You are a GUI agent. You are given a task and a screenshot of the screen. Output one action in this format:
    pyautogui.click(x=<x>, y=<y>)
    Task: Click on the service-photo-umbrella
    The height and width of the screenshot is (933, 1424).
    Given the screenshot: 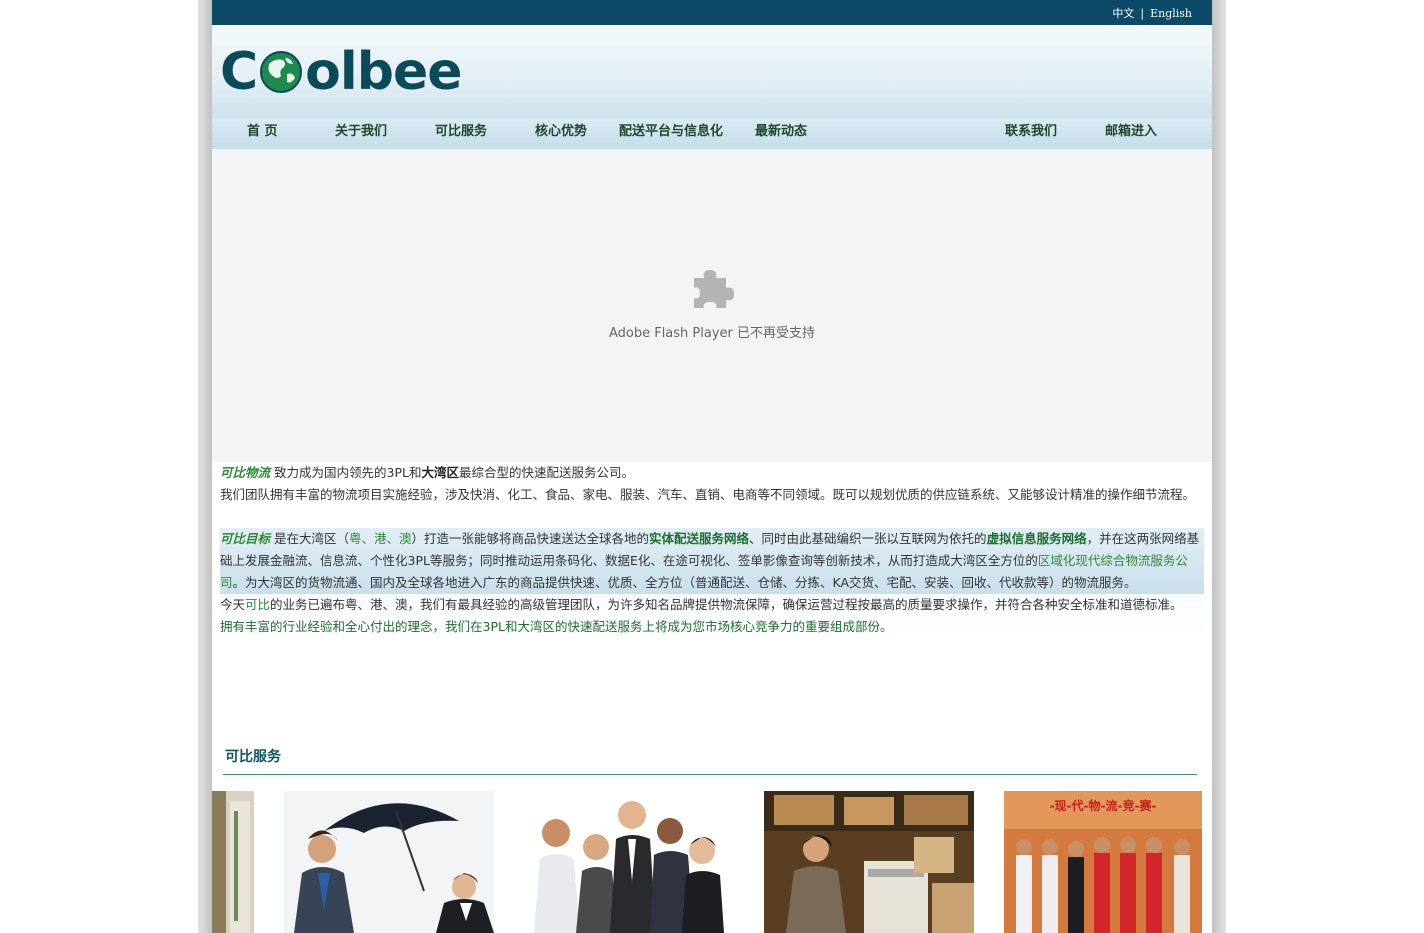 What is the action you would take?
    pyautogui.click(x=389, y=862)
    